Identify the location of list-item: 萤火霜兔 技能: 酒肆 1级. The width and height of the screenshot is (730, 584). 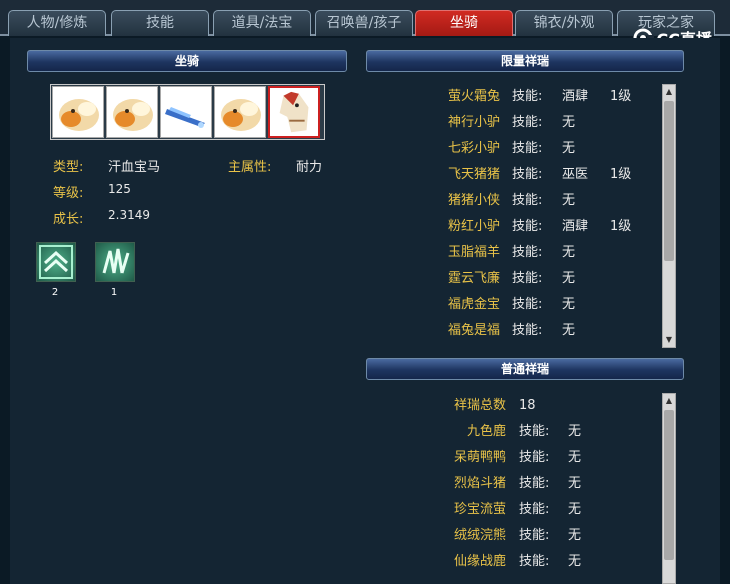
(513, 97).